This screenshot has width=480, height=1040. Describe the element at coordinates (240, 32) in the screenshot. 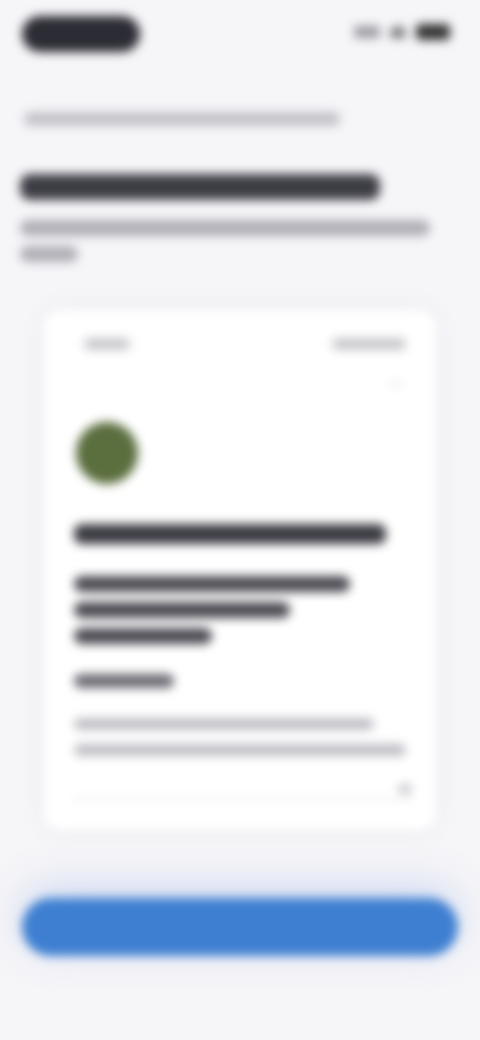

I see `status-bar` at that location.